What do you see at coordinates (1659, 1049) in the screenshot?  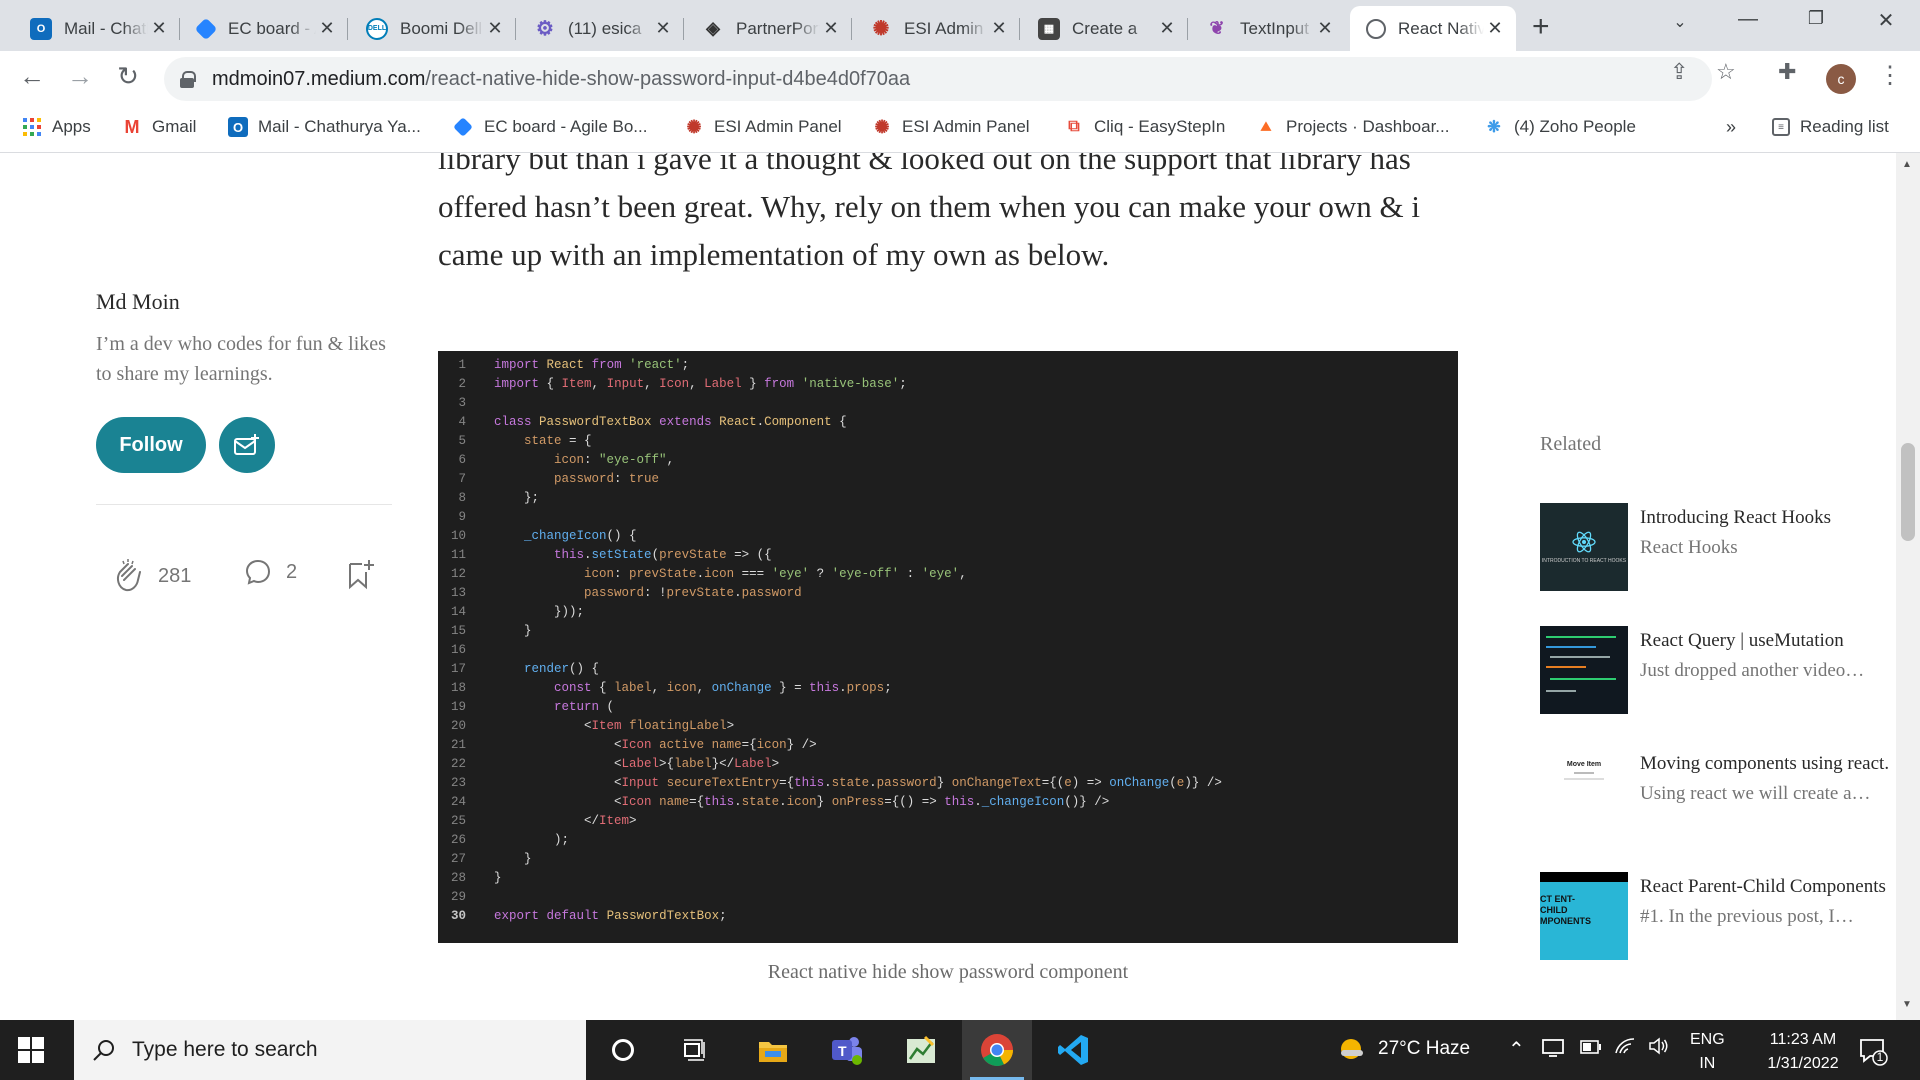 I see `volume-icon` at bounding box center [1659, 1049].